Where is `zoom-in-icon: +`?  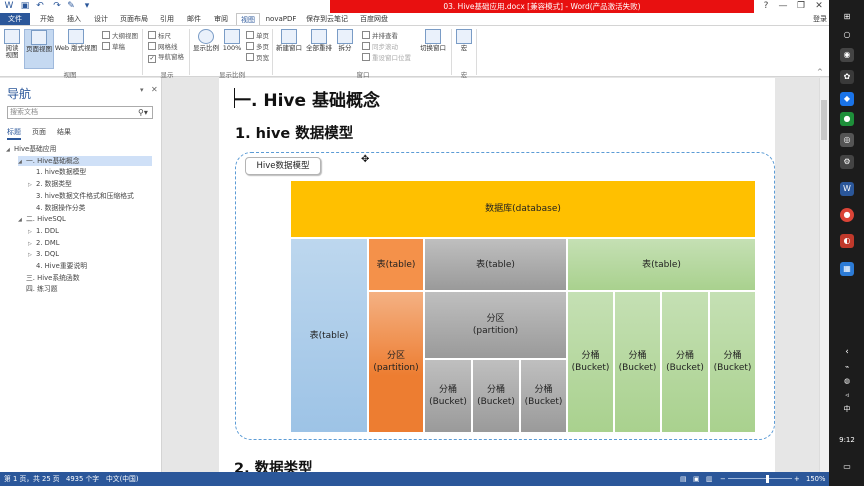
zoom-in-icon: + is located at coordinates (797, 479).